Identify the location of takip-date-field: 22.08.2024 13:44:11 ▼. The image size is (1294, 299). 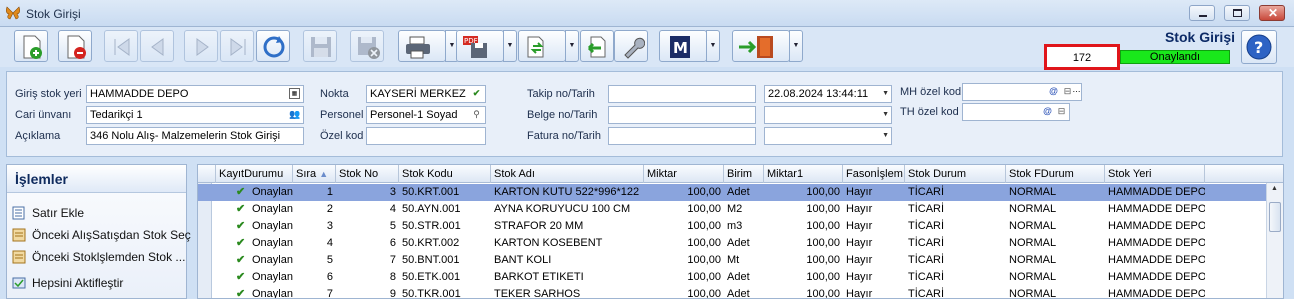
(828, 94).